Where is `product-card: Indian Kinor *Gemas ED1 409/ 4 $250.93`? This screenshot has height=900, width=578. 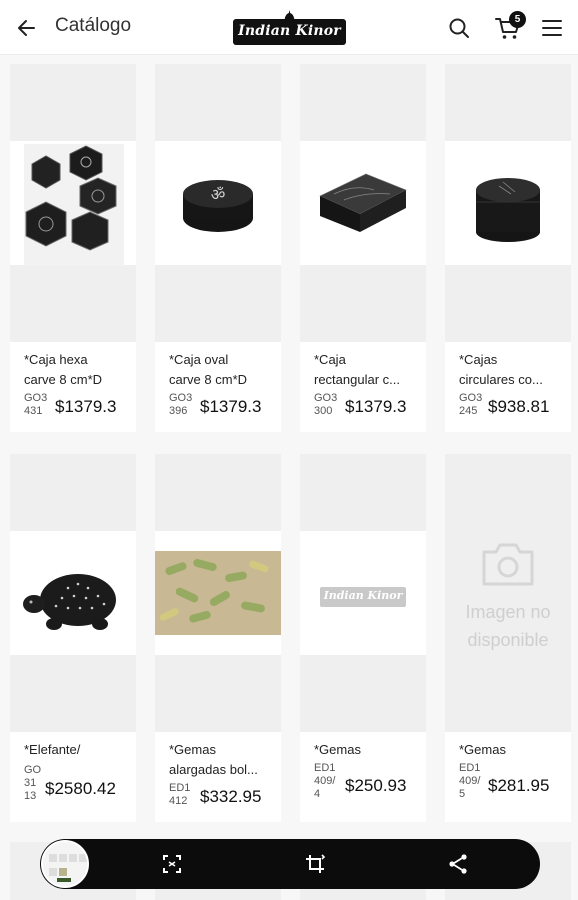 product-card: Indian Kinor *Gemas ED1 409/ 4 $250.93 is located at coordinates (363, 638).